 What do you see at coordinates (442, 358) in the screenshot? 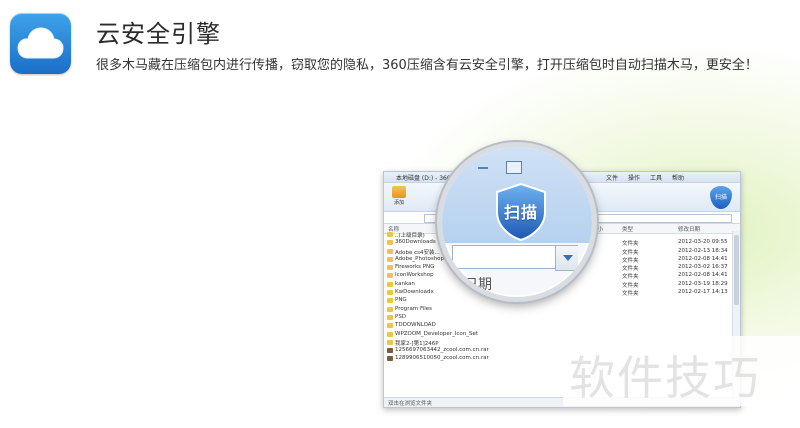
I see `row-name: 1289906510050_zcool.com.cn.rar` at bounding box center [442, 358].